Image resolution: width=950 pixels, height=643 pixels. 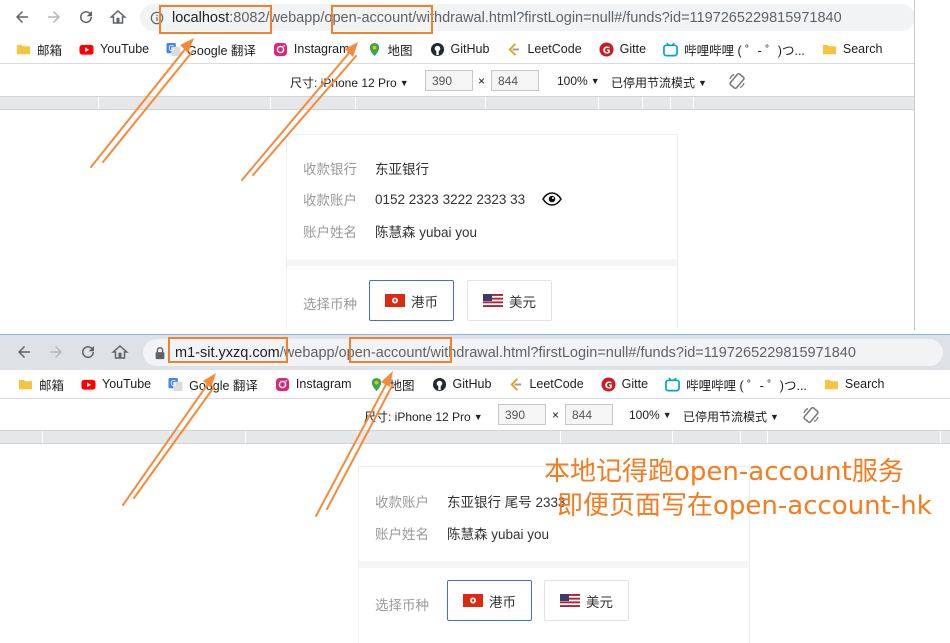 I want to click on url-module: open-account, so click(x=368, y=17).